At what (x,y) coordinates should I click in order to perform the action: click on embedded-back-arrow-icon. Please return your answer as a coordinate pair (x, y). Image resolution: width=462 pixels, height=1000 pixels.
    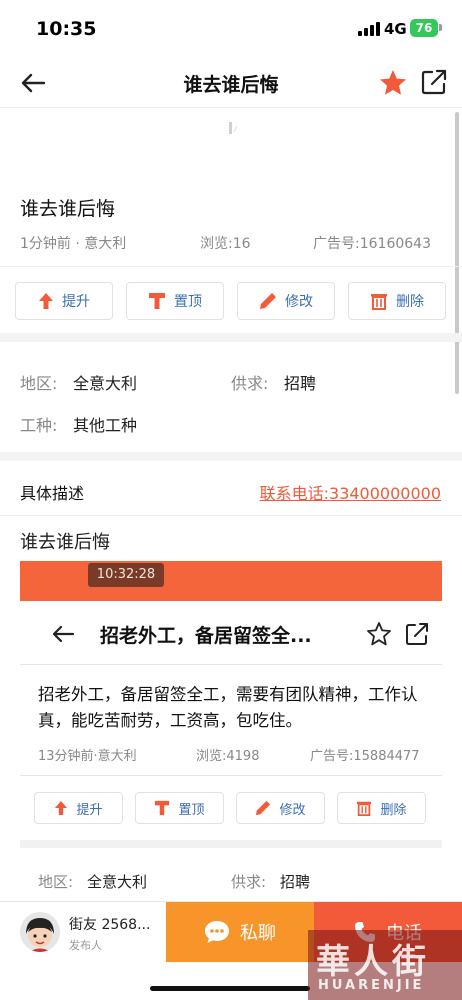
    Looking at the image, I should click on (63, 634).